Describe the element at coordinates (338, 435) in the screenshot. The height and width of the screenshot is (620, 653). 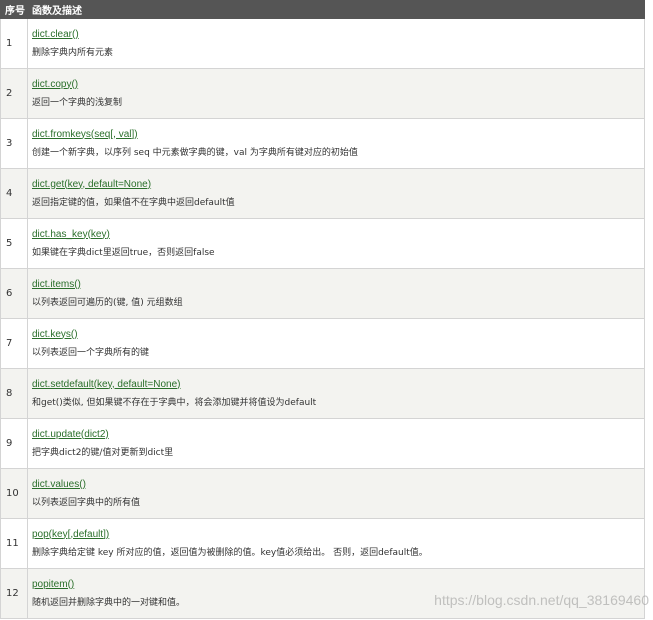
I see `function-link: dict.update(dict2)` at that location.